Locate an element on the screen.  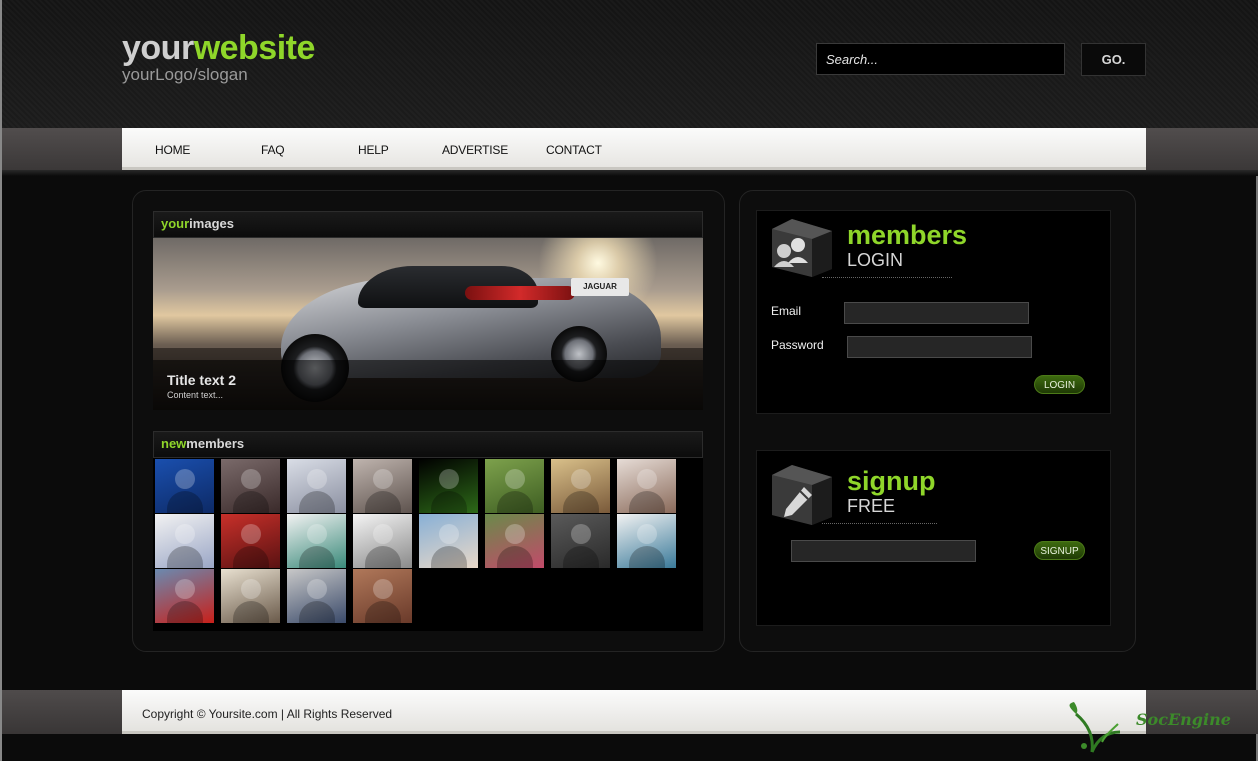
nav-item-faq: FAQ is located at coordinates (273, 150).